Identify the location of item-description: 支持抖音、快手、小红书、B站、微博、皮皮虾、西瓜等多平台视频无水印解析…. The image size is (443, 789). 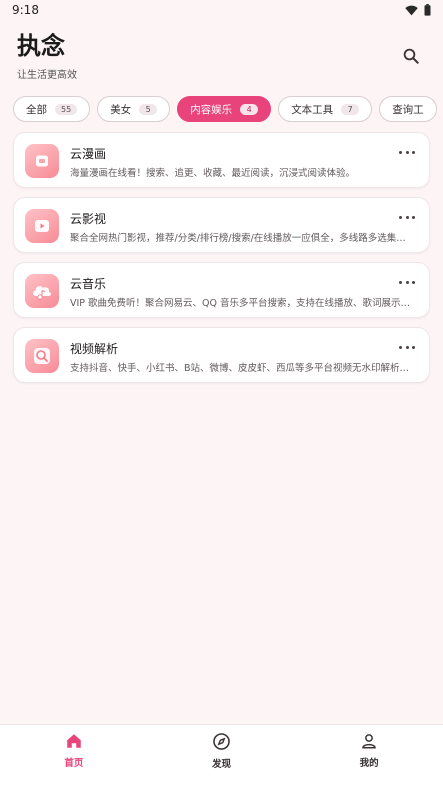
(240, 368).